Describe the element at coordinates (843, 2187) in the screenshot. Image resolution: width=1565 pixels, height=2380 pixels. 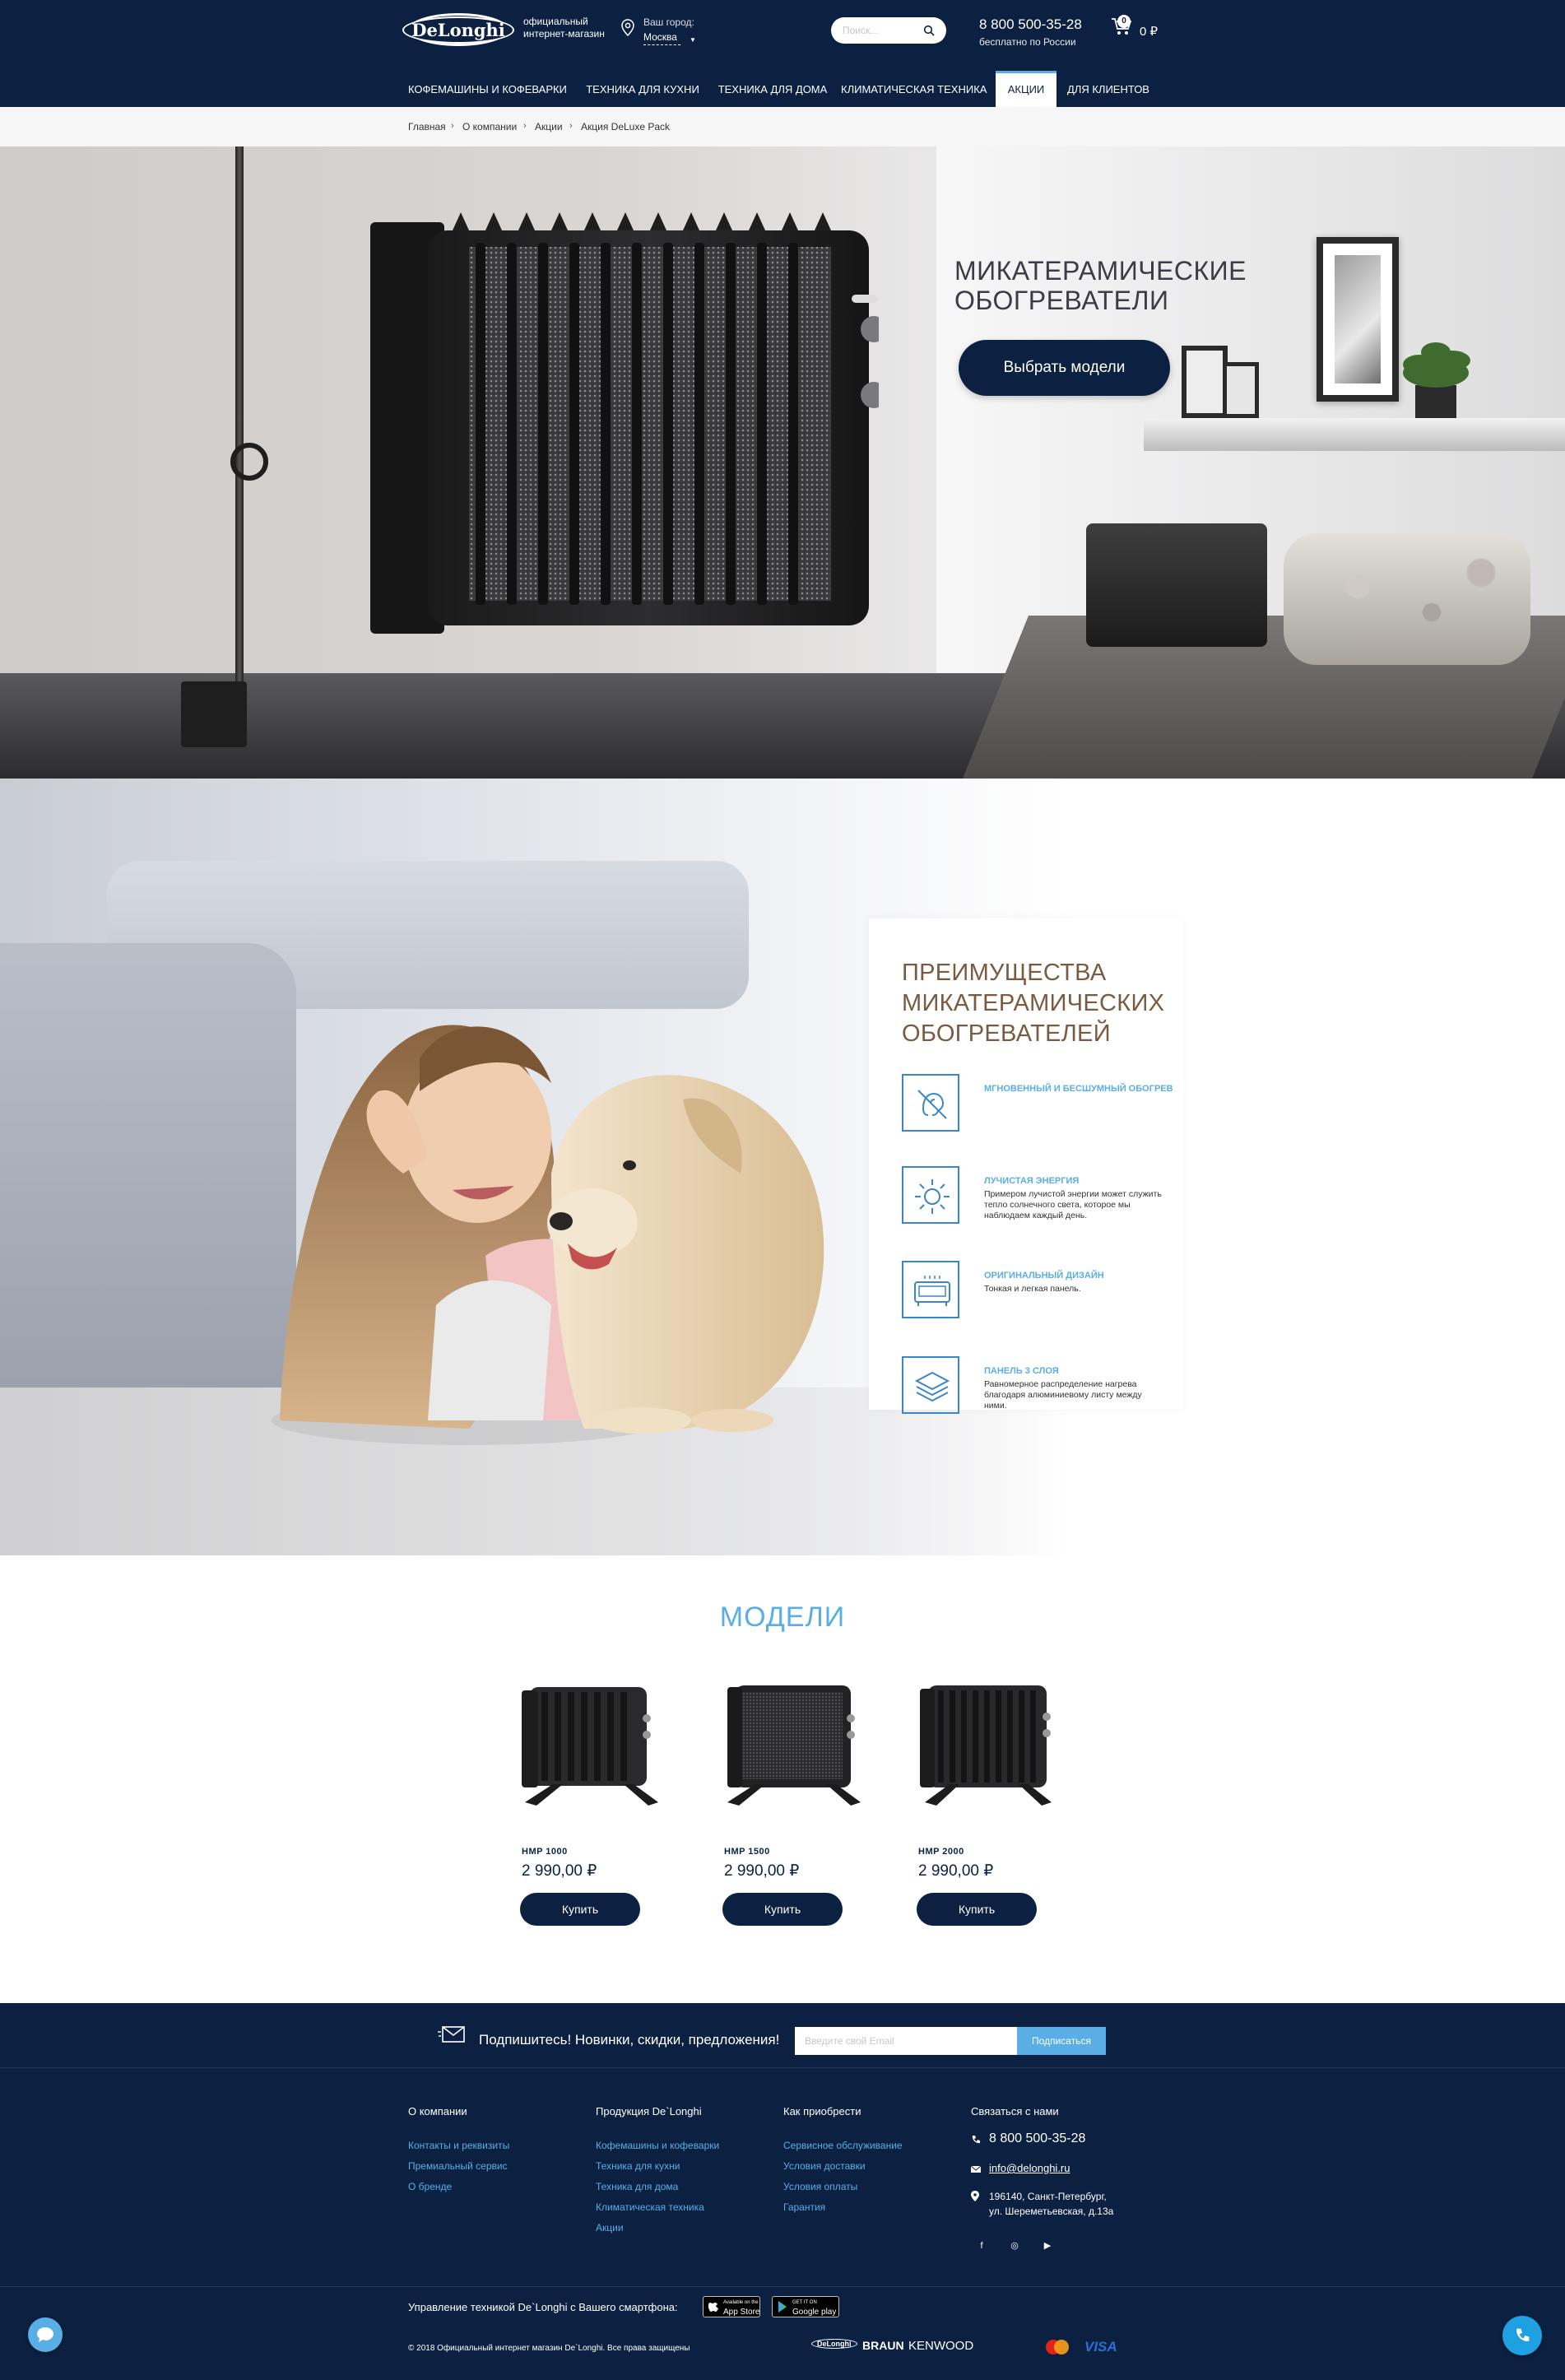
I see `footer-link: Условия оплаты` at that location.